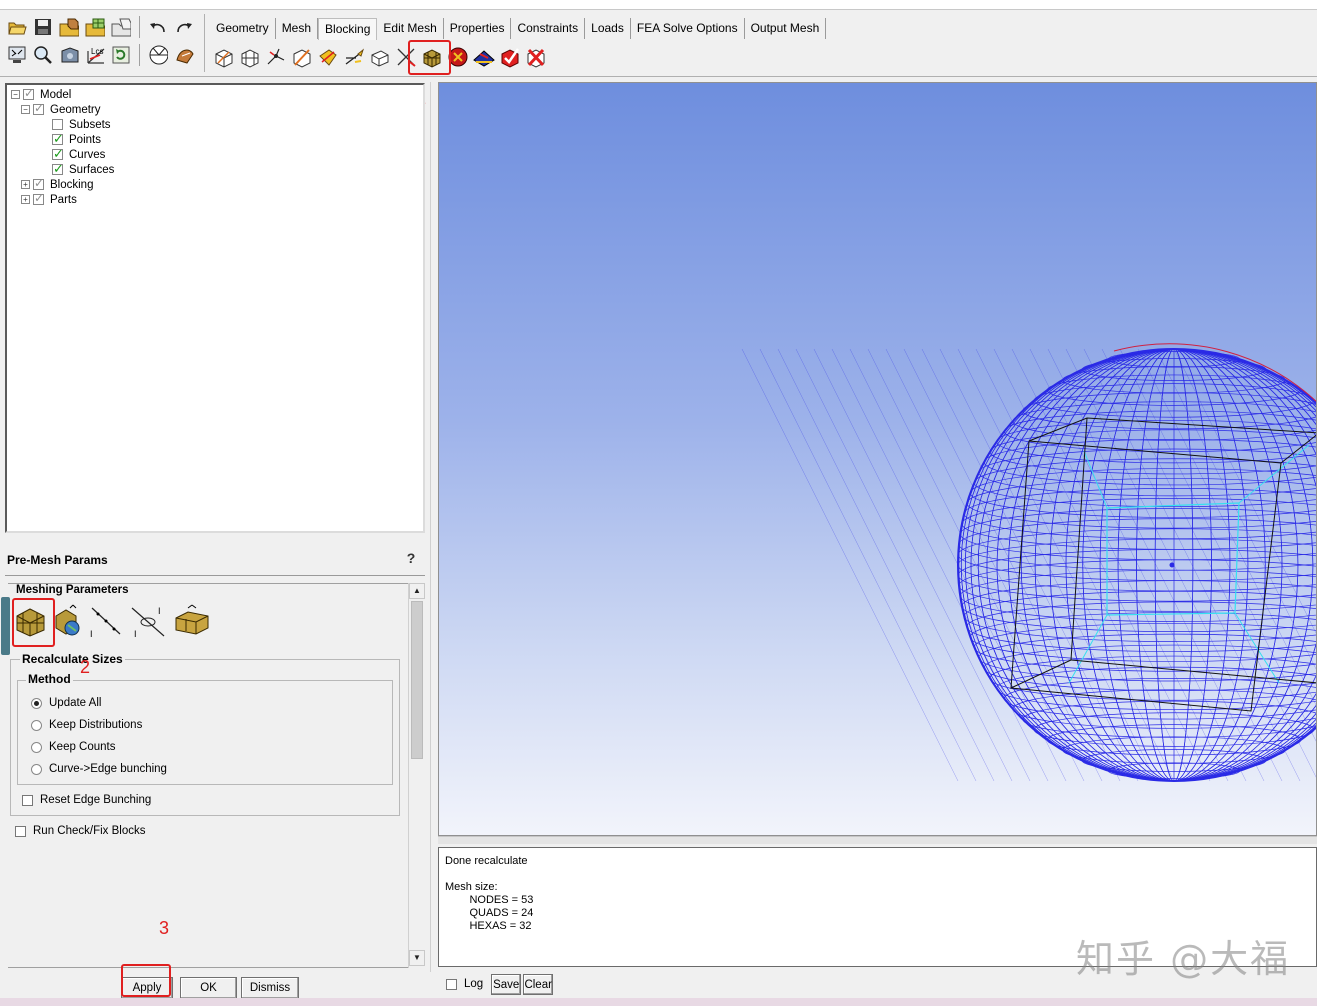 This screenshot has height=1006, width=1317. What do you see at coordinates (417, 958) in the screenshot?
I see `scroll-down-icon: ▼` at bounding box center [417, 958].